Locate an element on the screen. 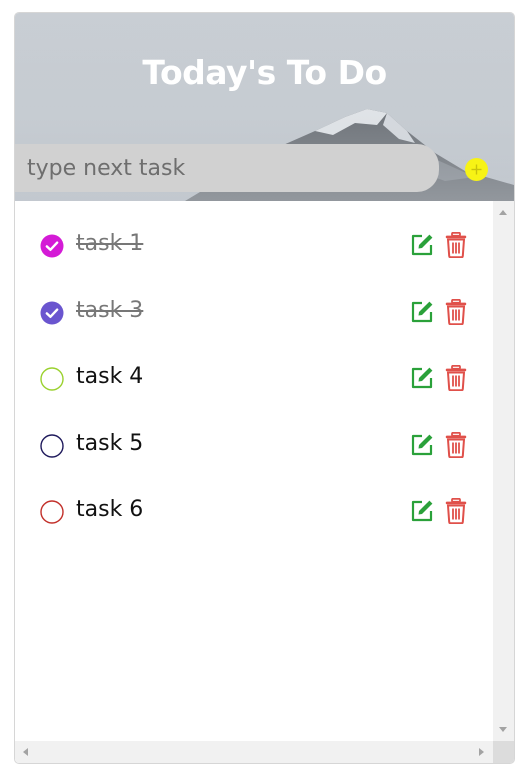 The height and width of the screenshot is (775, 527). scroll-left-arrow-icon is located at coordinates (25, 752).